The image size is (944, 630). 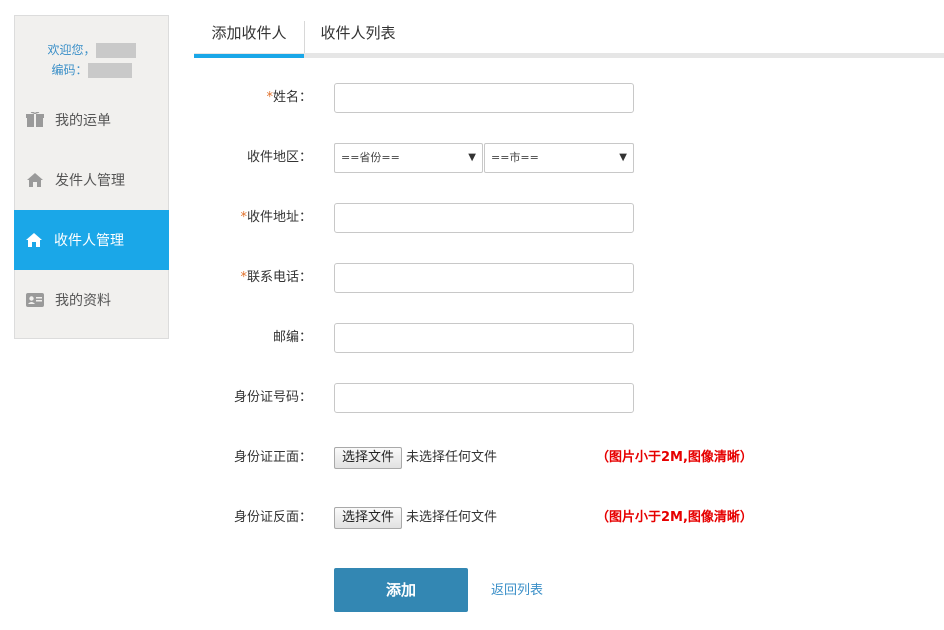 What do you see at coordinates (484, 218) in the screenshot?
I see `address-input` at bounding box center [484, 218].